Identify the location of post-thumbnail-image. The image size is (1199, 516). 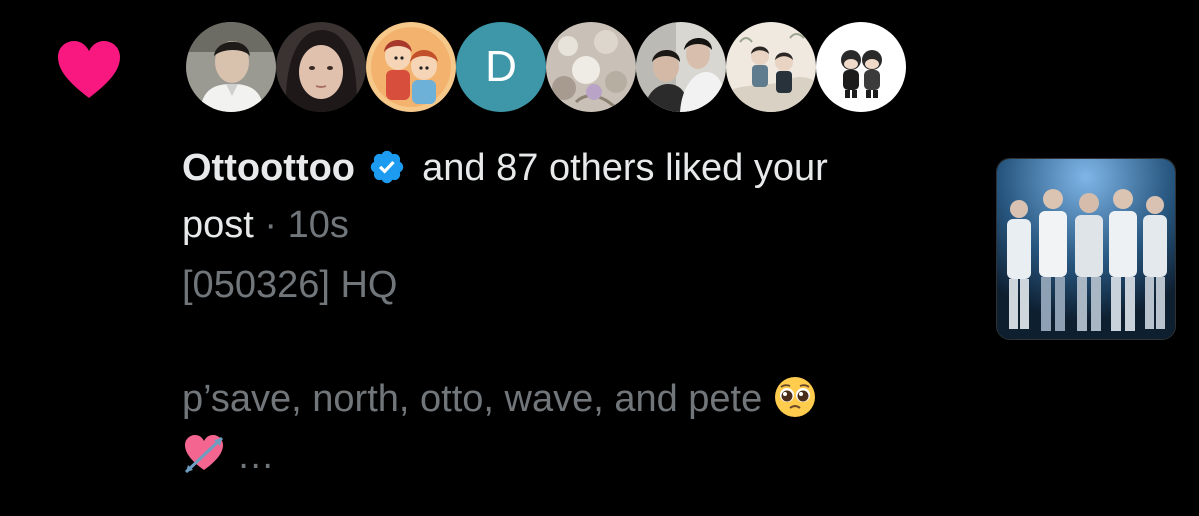
(1086, 249).